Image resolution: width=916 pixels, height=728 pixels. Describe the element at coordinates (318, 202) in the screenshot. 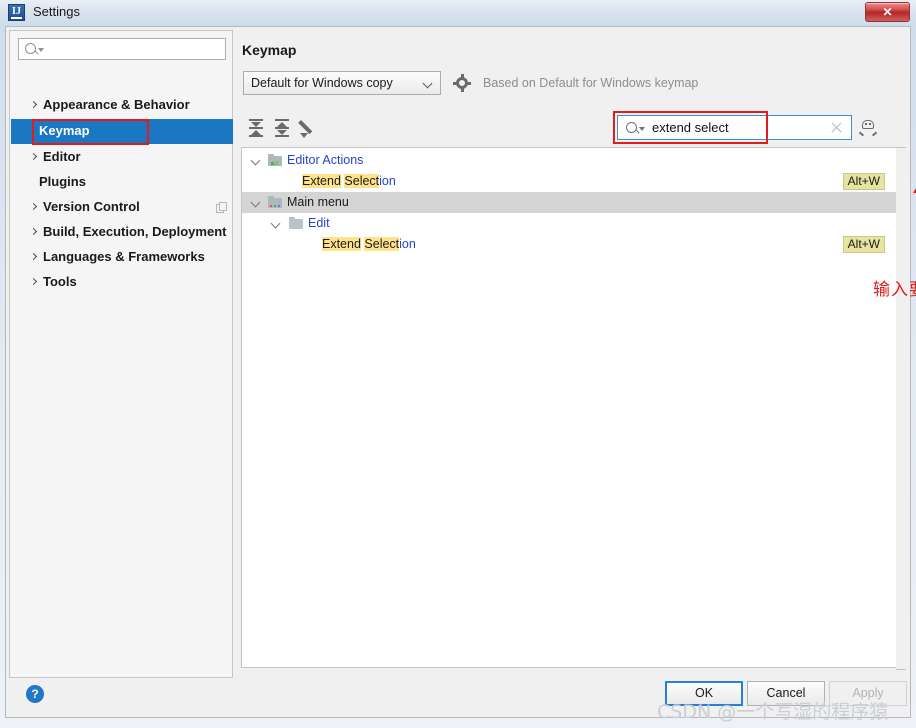

I see `tree-row-label: Main menu` at that location.